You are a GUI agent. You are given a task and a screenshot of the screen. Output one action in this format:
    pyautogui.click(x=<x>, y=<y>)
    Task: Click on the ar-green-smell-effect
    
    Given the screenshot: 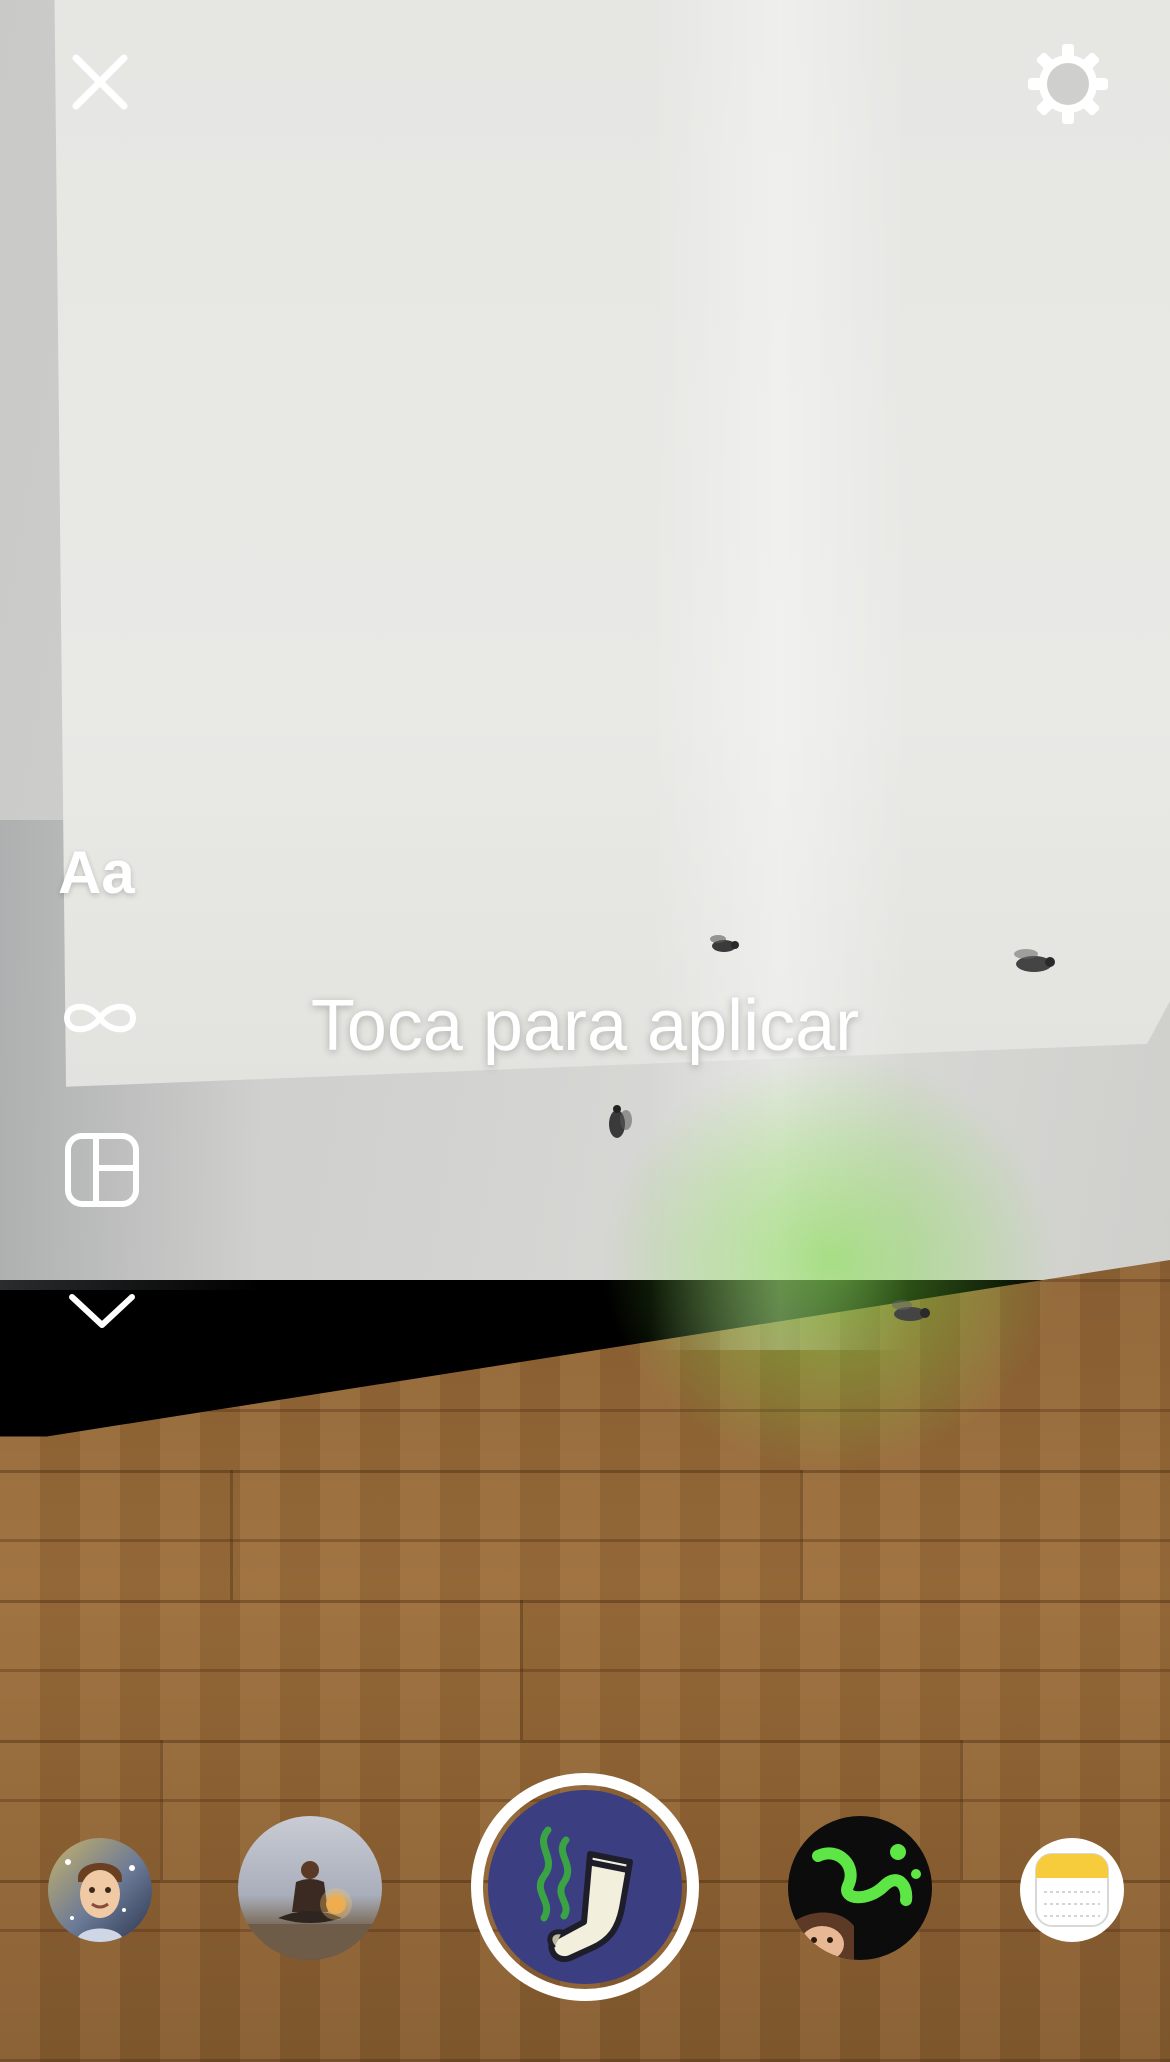 What is the action you would take?
    pyautogui.click(x=830, y=1260)
    